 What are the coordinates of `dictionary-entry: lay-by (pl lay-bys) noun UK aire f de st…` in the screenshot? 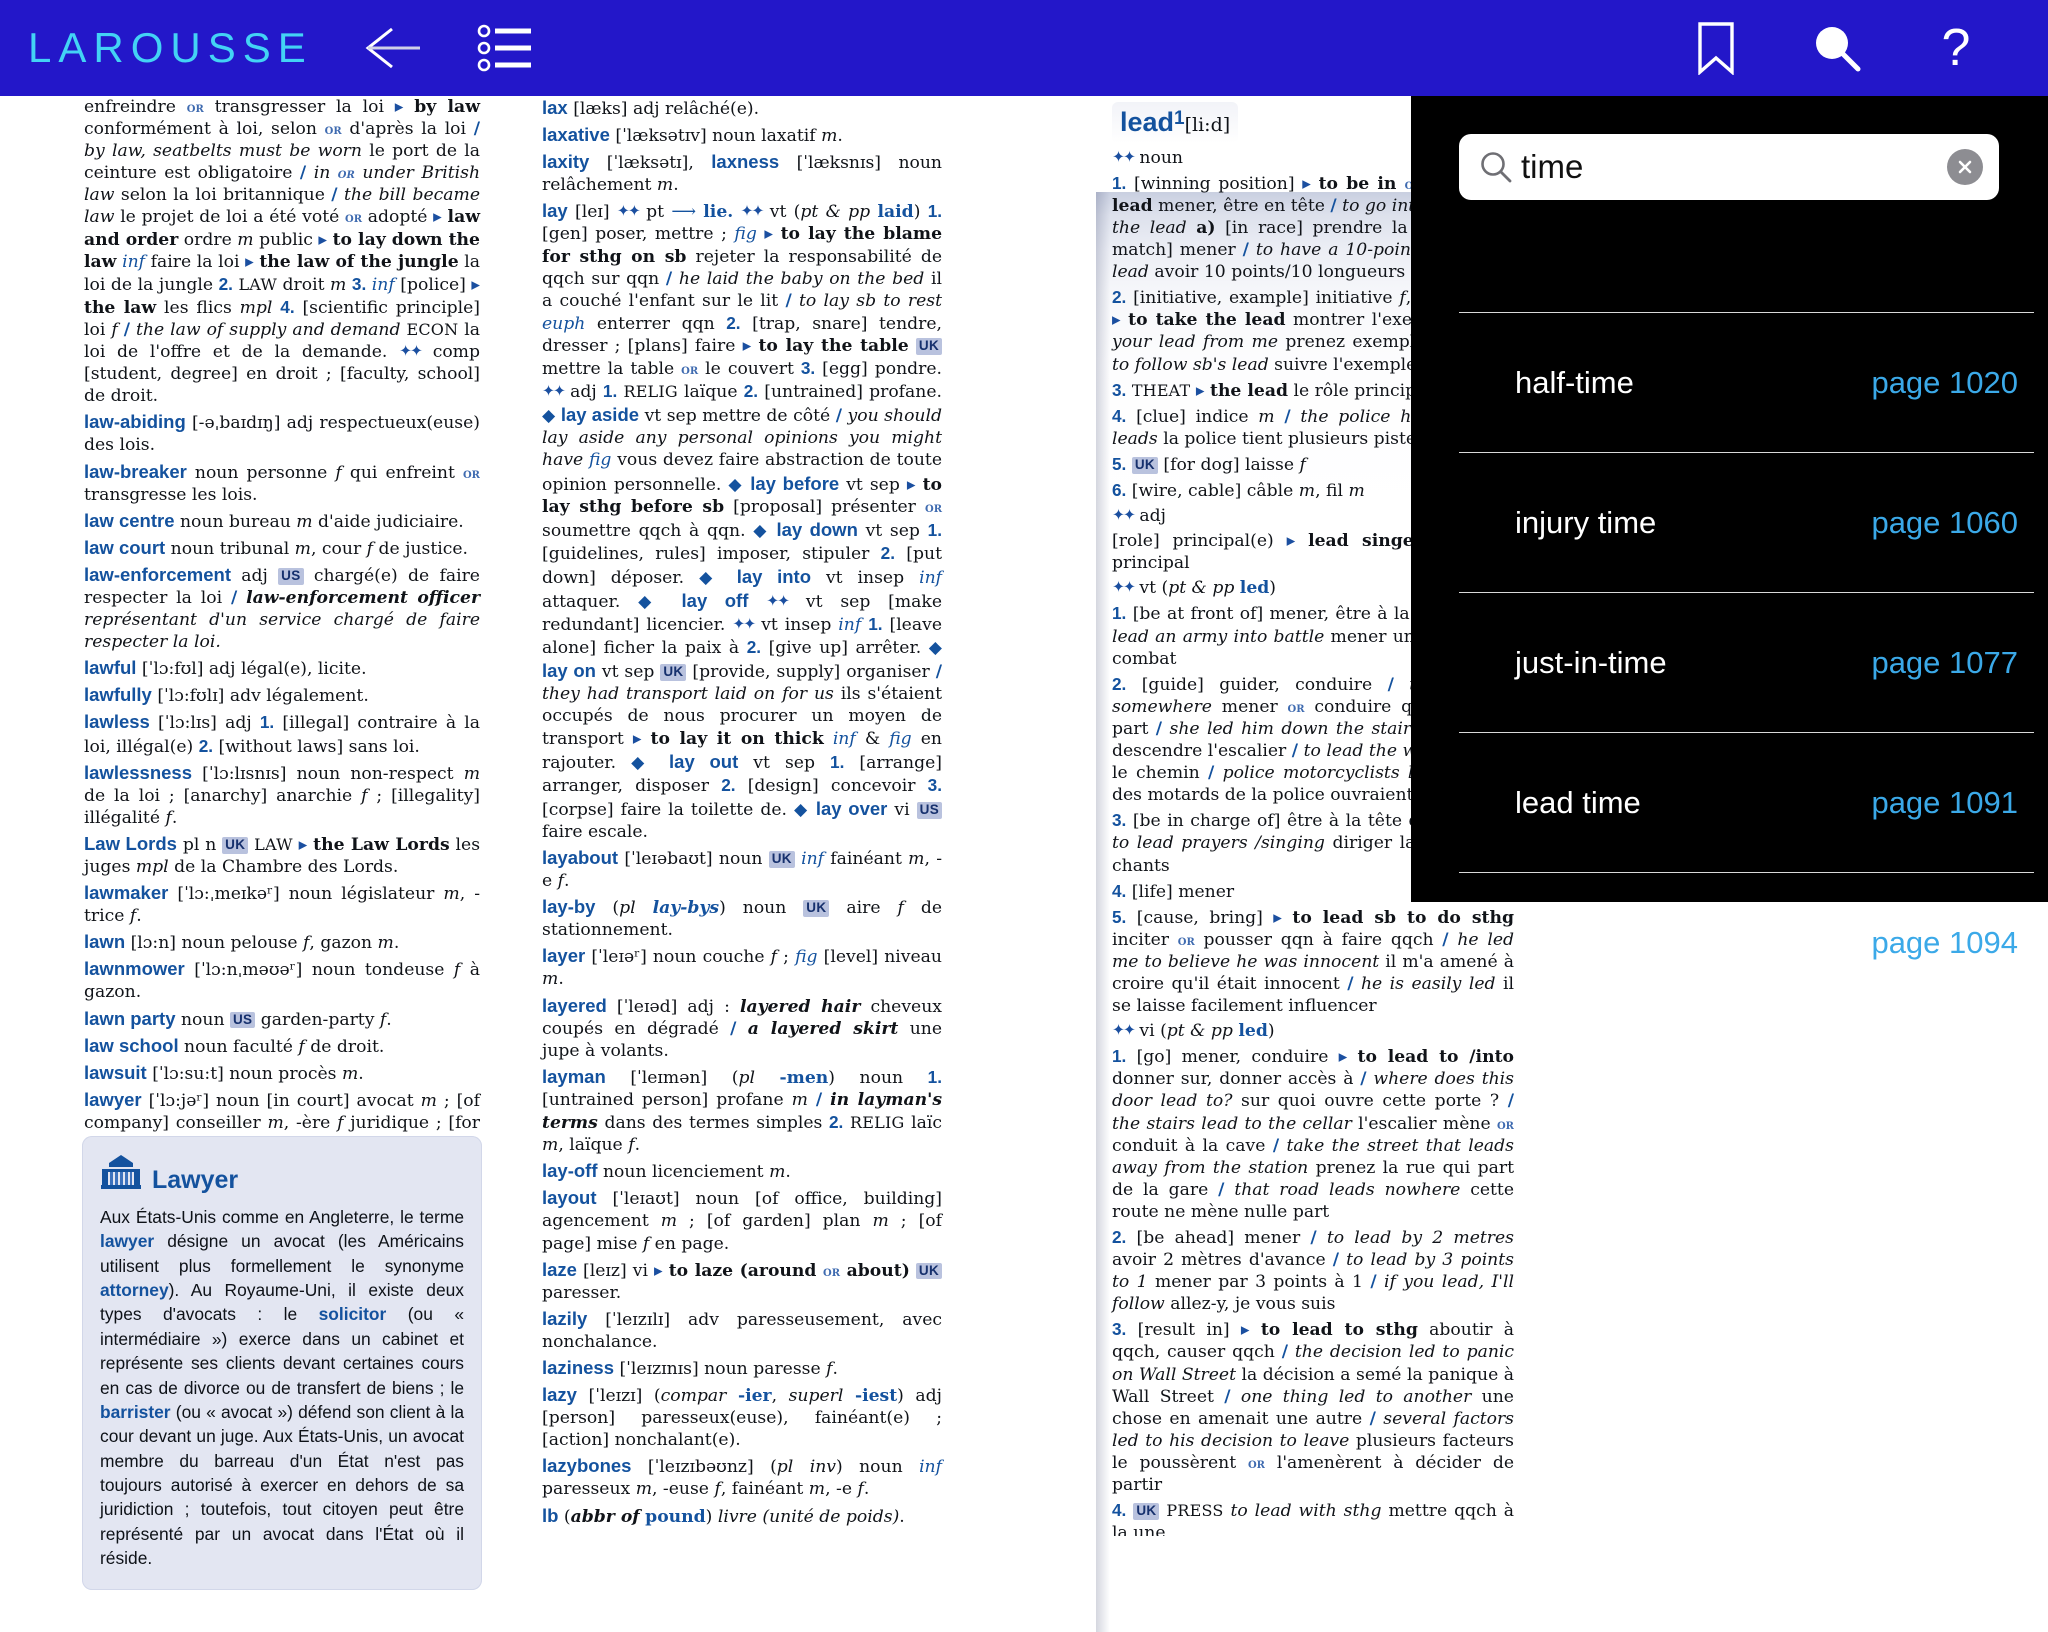 It's located at (742, 918).